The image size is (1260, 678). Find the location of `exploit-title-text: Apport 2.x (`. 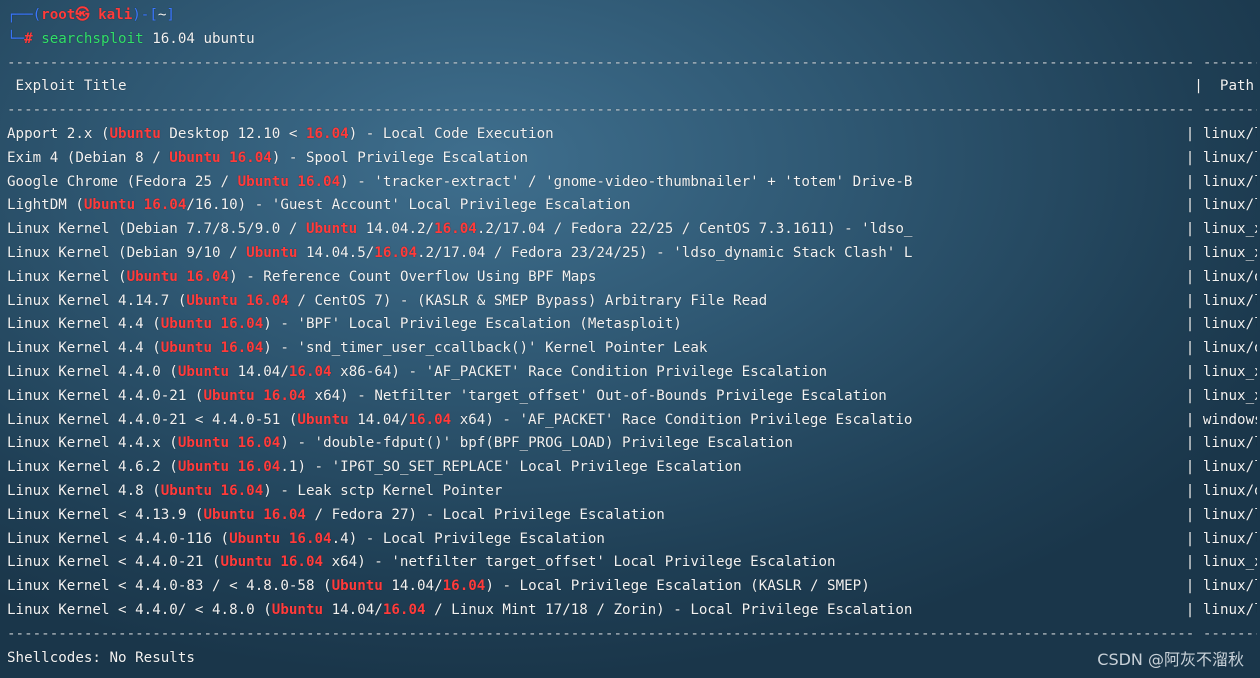

exploit-title-text: Apport 2.x ( is located at coordinates (58, 133).